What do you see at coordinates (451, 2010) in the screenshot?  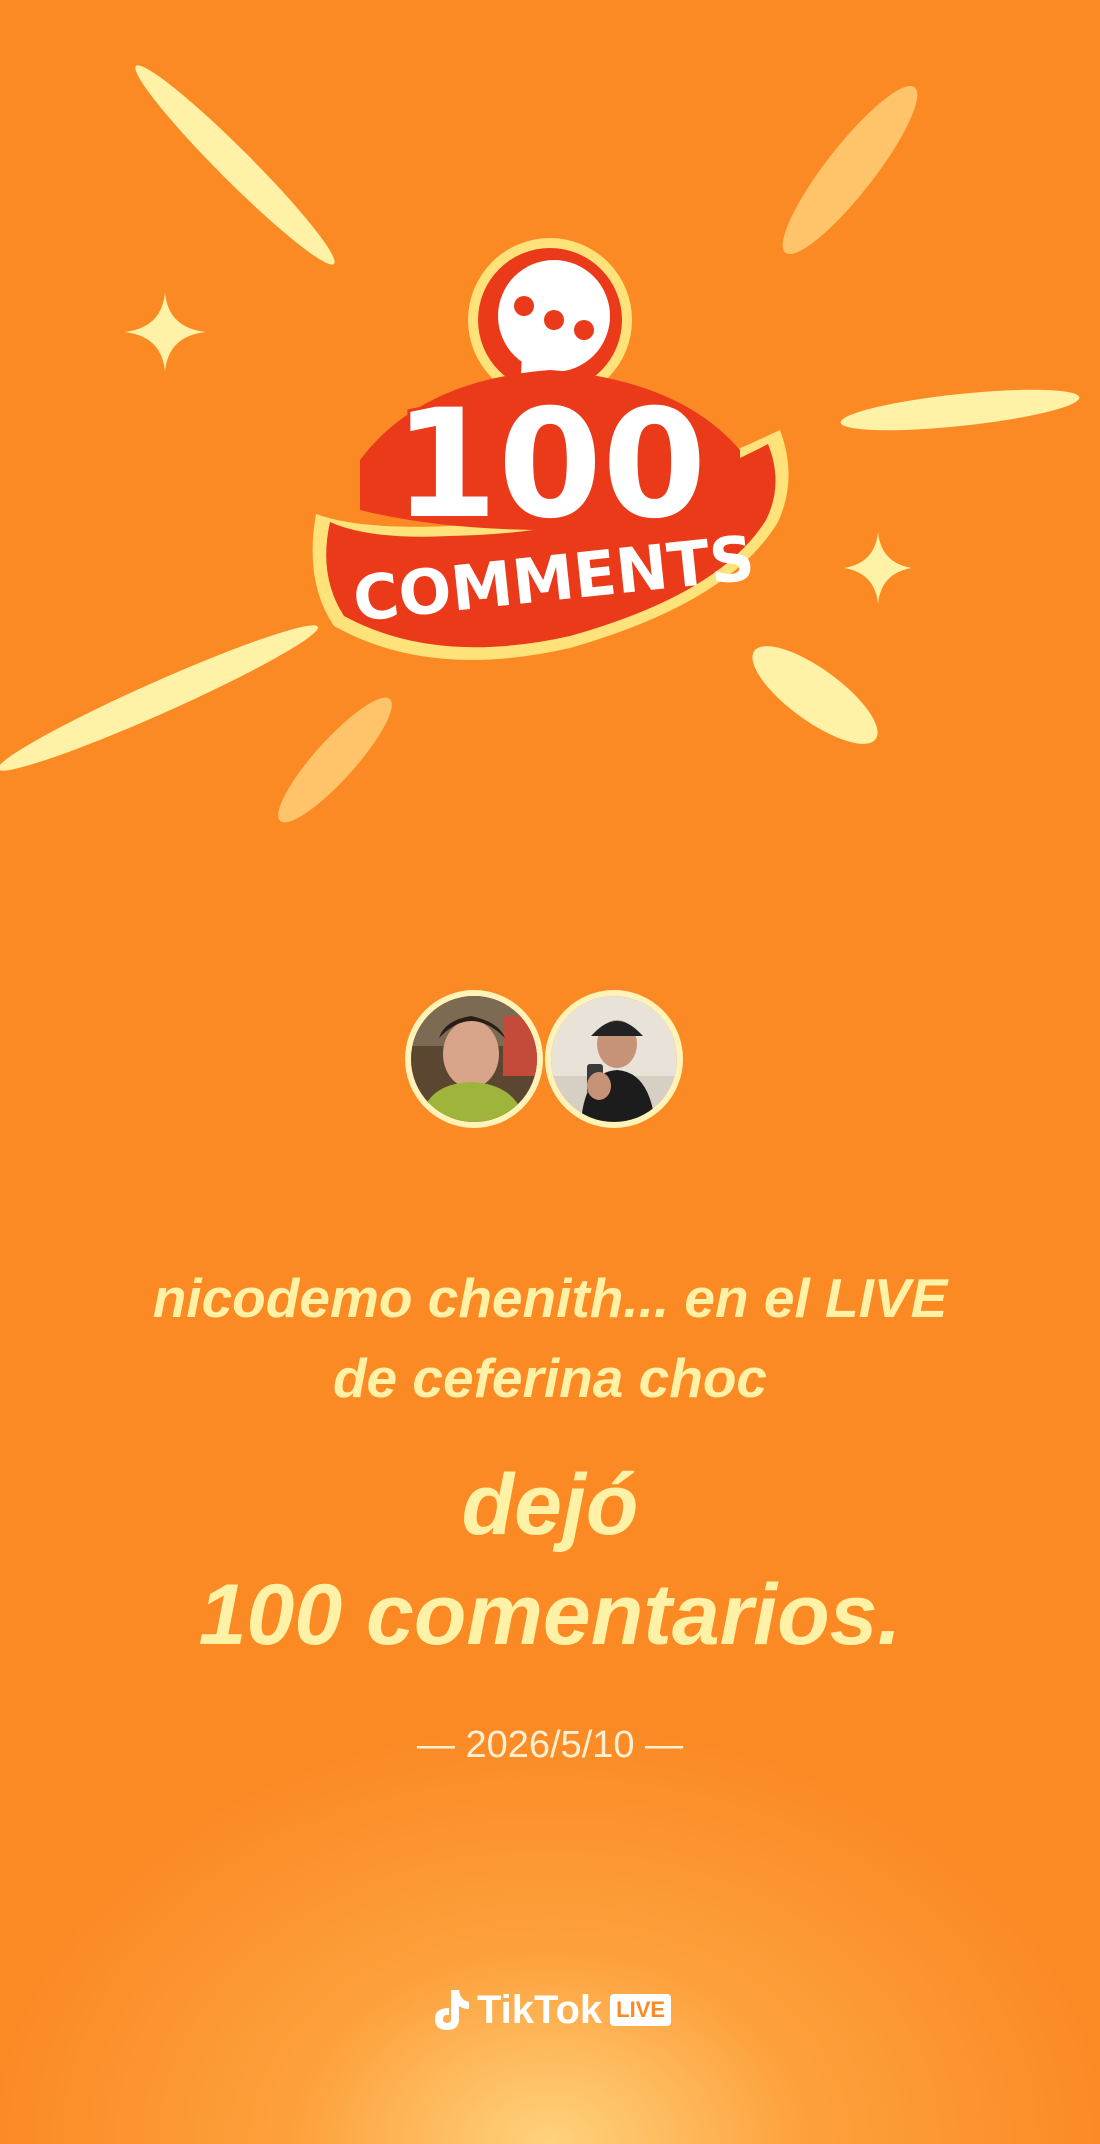 I see `tiktok-note-icon` at bounding box center [451, 2010].